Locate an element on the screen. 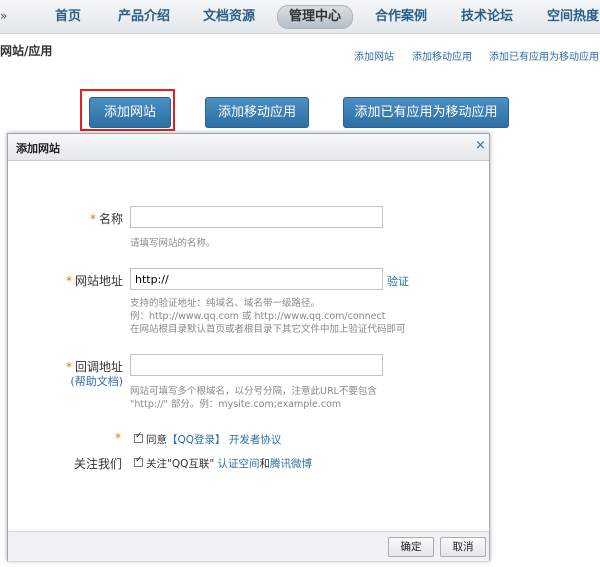 The height and width of the screenshot is (567, 600). nav-item-hot: 空间热度 is located at coordinates (573, 16).